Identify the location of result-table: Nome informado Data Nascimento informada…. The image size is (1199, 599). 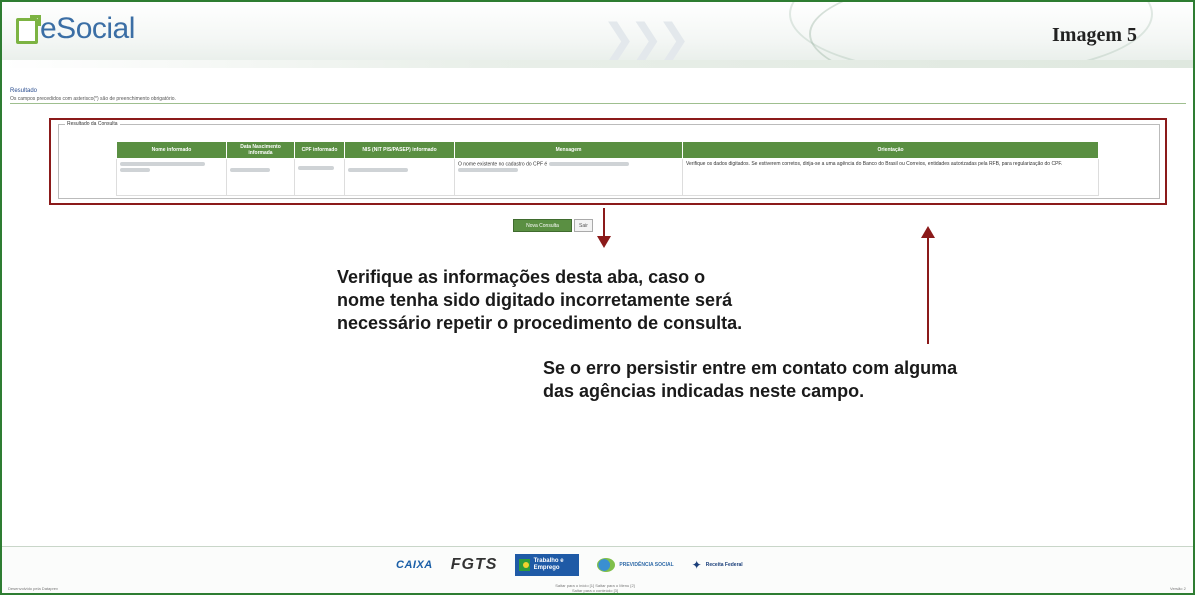
(607, 168).